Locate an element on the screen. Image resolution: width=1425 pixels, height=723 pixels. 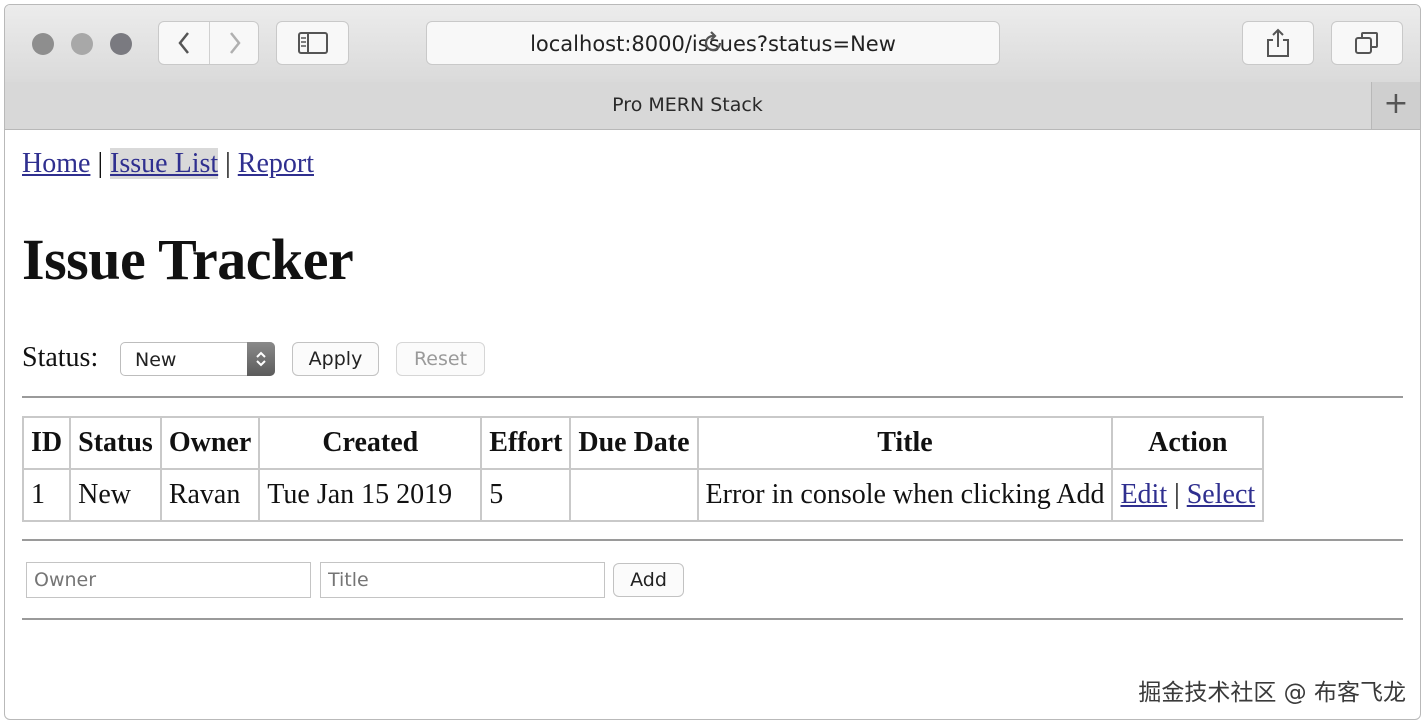
apply-button: Apply is located at coordinates (335, 359).